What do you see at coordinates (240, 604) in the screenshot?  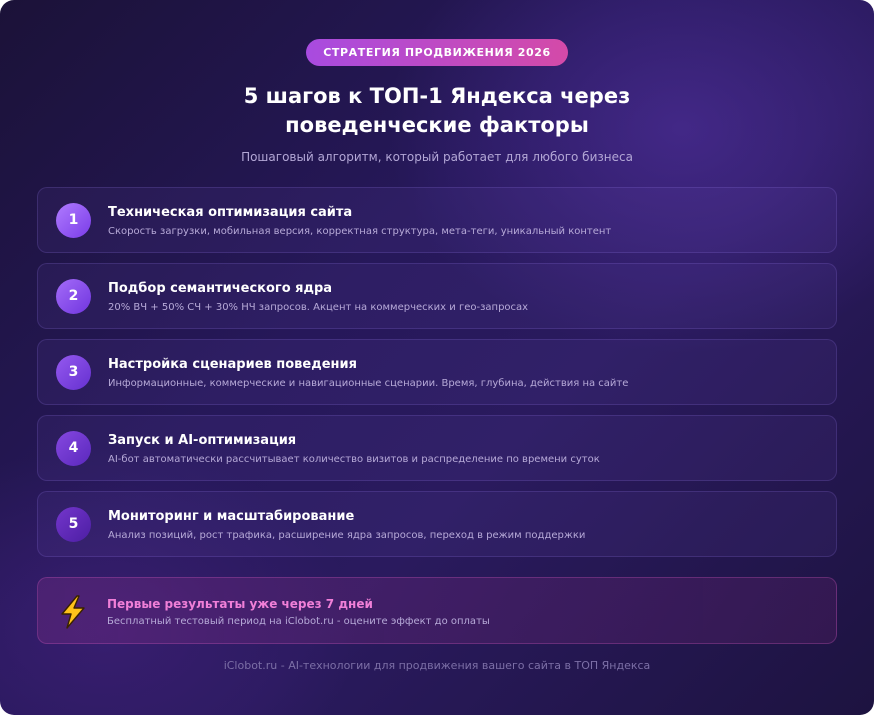 I see `promo-title: Первые результаты уже через 7 дней` at bounding box center [240, 604].